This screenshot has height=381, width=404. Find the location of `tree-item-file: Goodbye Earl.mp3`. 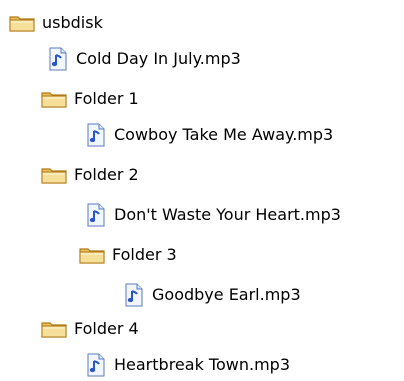

tree-item-file: Goodbye Earl.mp3 is located at coordinates (212, 295).